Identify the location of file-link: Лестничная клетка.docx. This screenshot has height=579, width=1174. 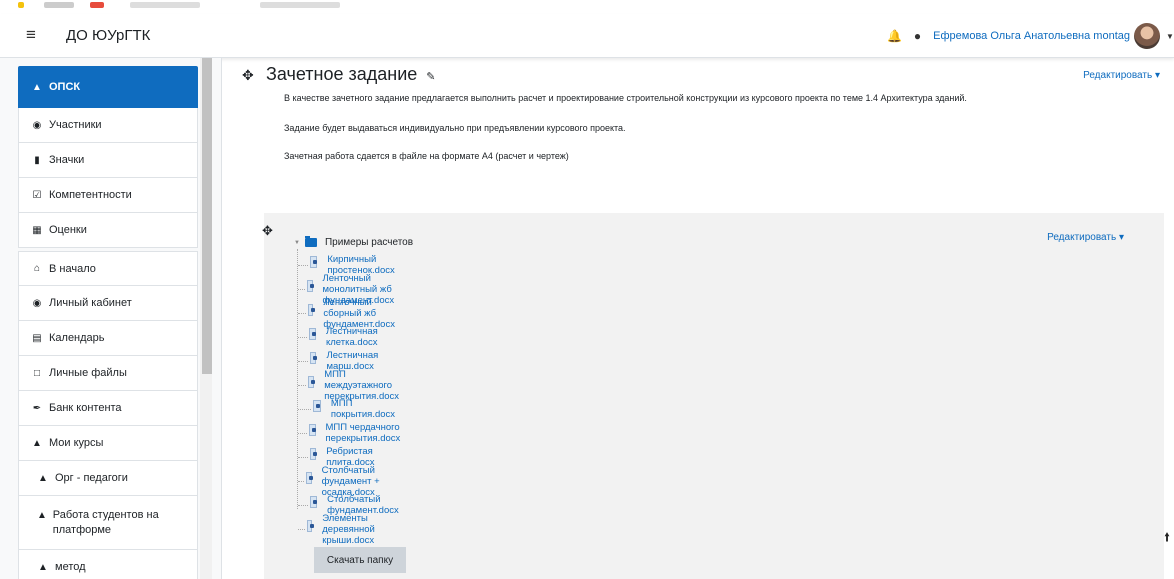
(357, 337).